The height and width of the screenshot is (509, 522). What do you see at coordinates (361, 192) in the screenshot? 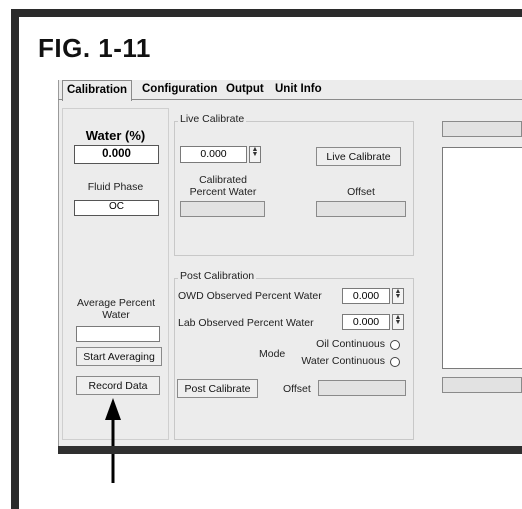
I see `live-offset-label: Offset` at bounding box center [361, 192].